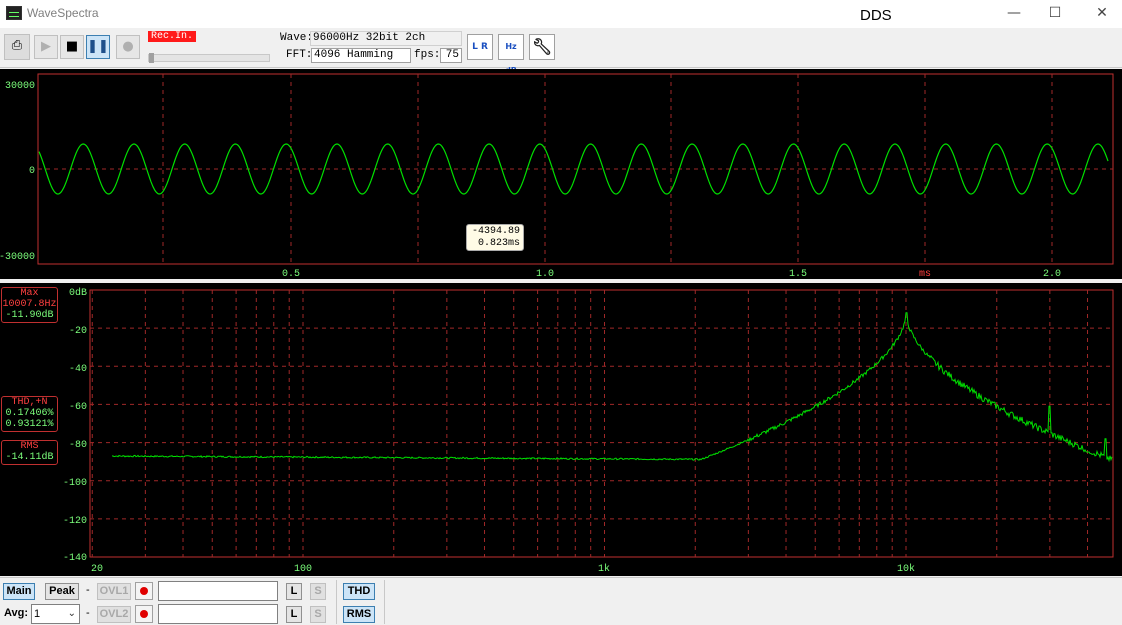  I want to click on stop-icon: ■, so click(72, 46).